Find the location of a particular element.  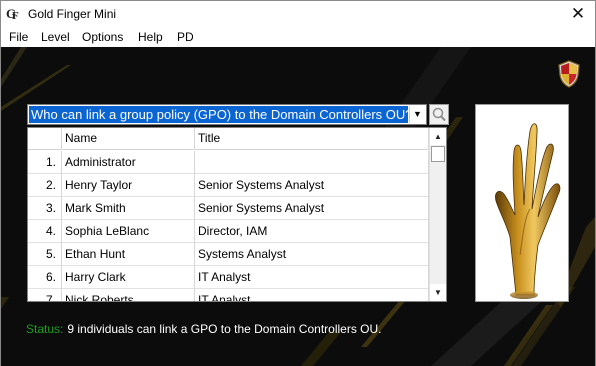

shield-logo-icon is located at coordinates (569, 74).